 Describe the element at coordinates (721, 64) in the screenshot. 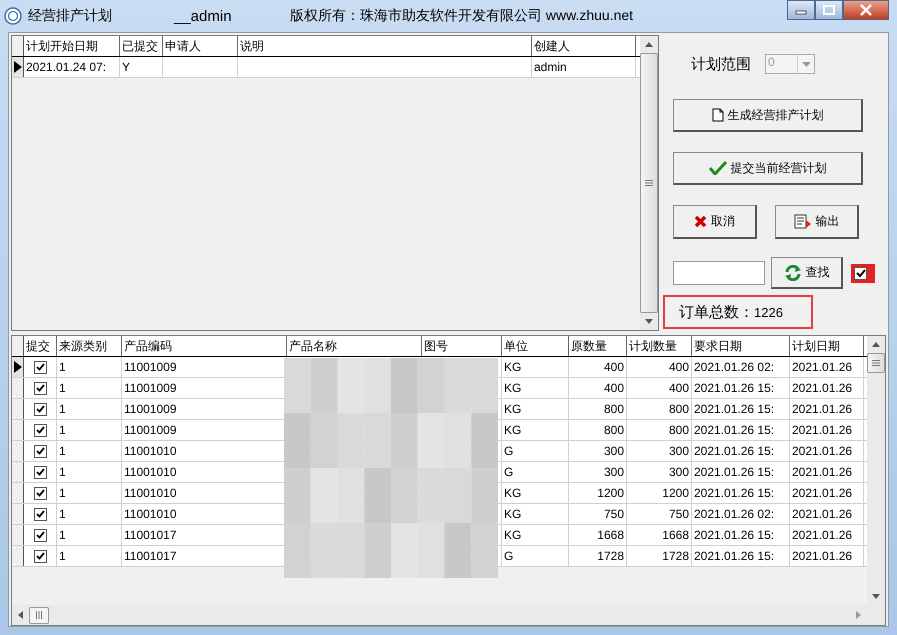

I see `range-label: 计划范围` at that location.